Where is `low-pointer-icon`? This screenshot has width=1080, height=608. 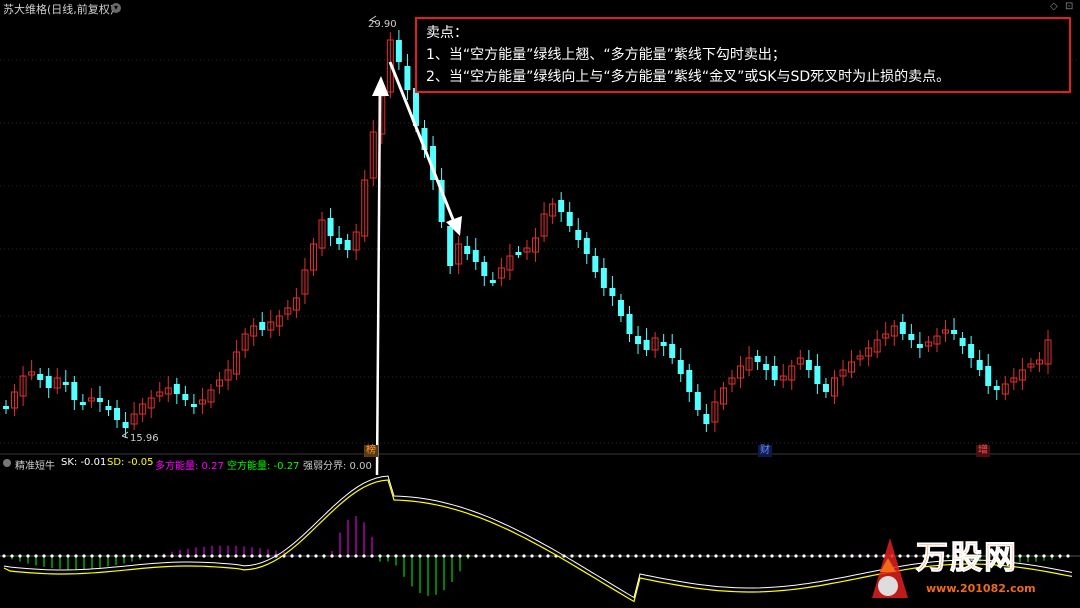
low-pointer-icon is located at coordinates (125, 435).